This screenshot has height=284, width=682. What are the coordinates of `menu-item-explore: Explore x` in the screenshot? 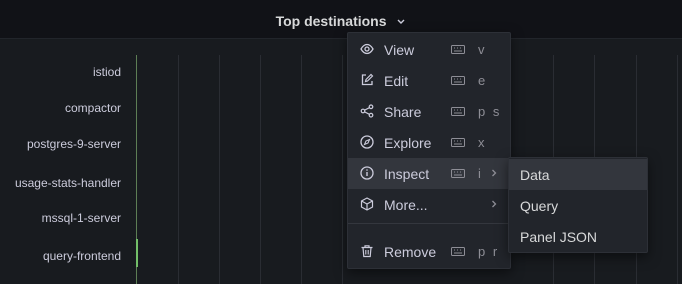 It's located at (429, 142).